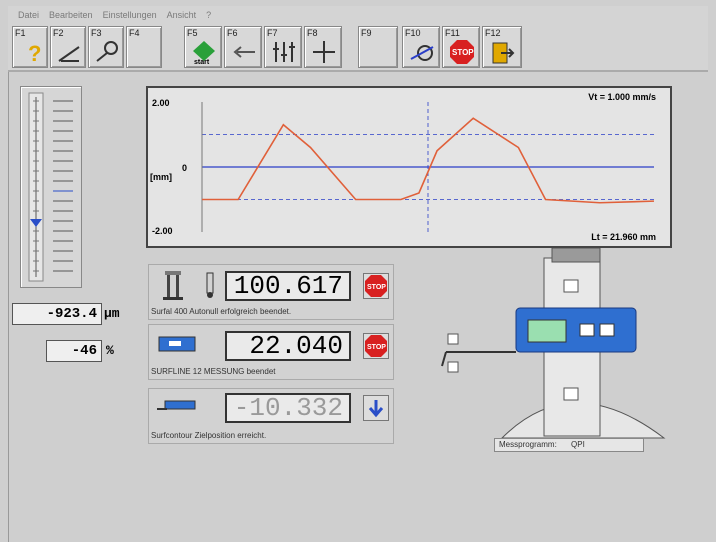  I want to click on up-arrow-icon, so click(571, 286).